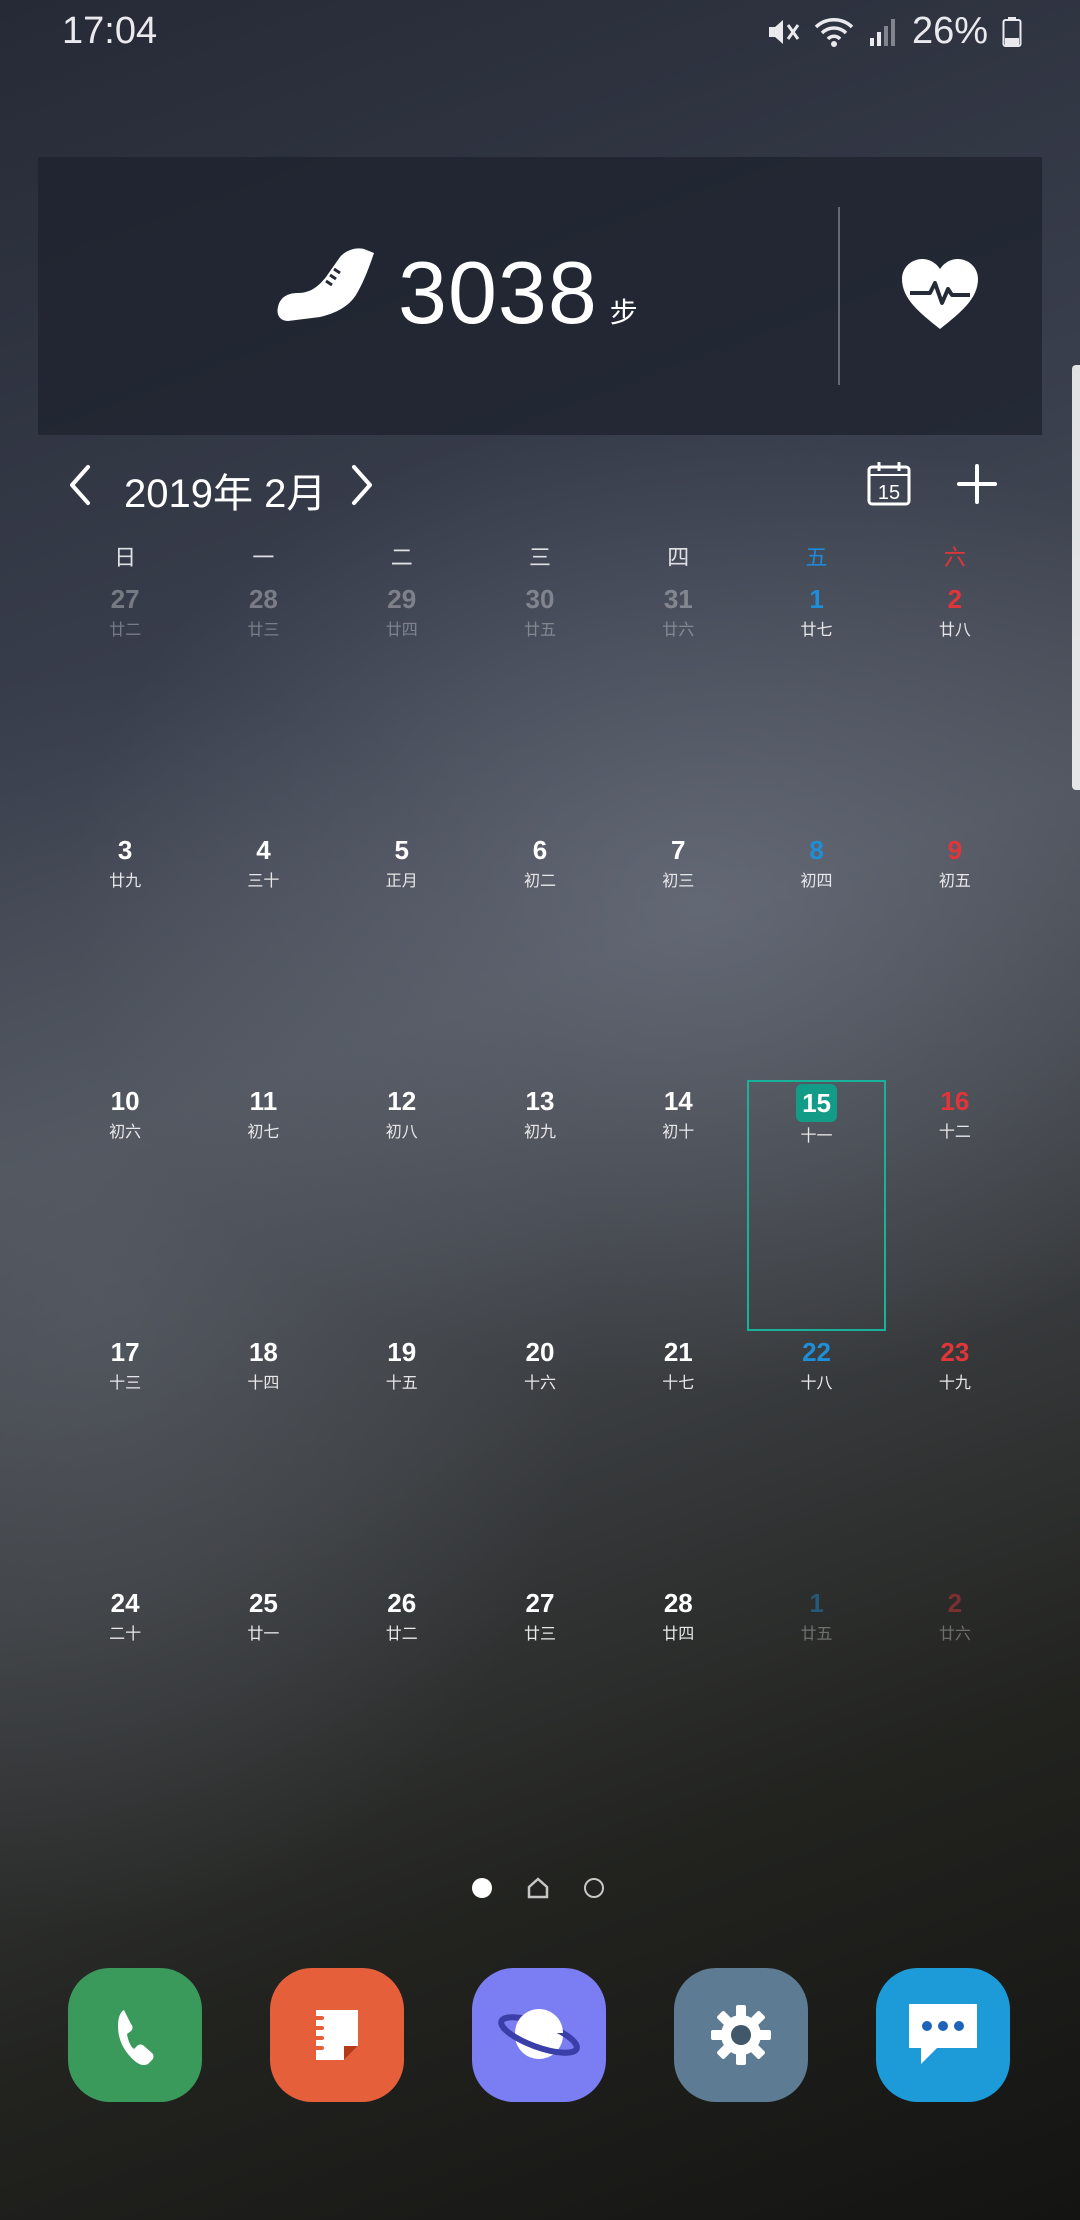 The height and width of the screenshot is (2220, 1080). What do you see at coordinates (362, 485) in the screenshot?
I see `next-month-button` at bounding box center [362, 485].